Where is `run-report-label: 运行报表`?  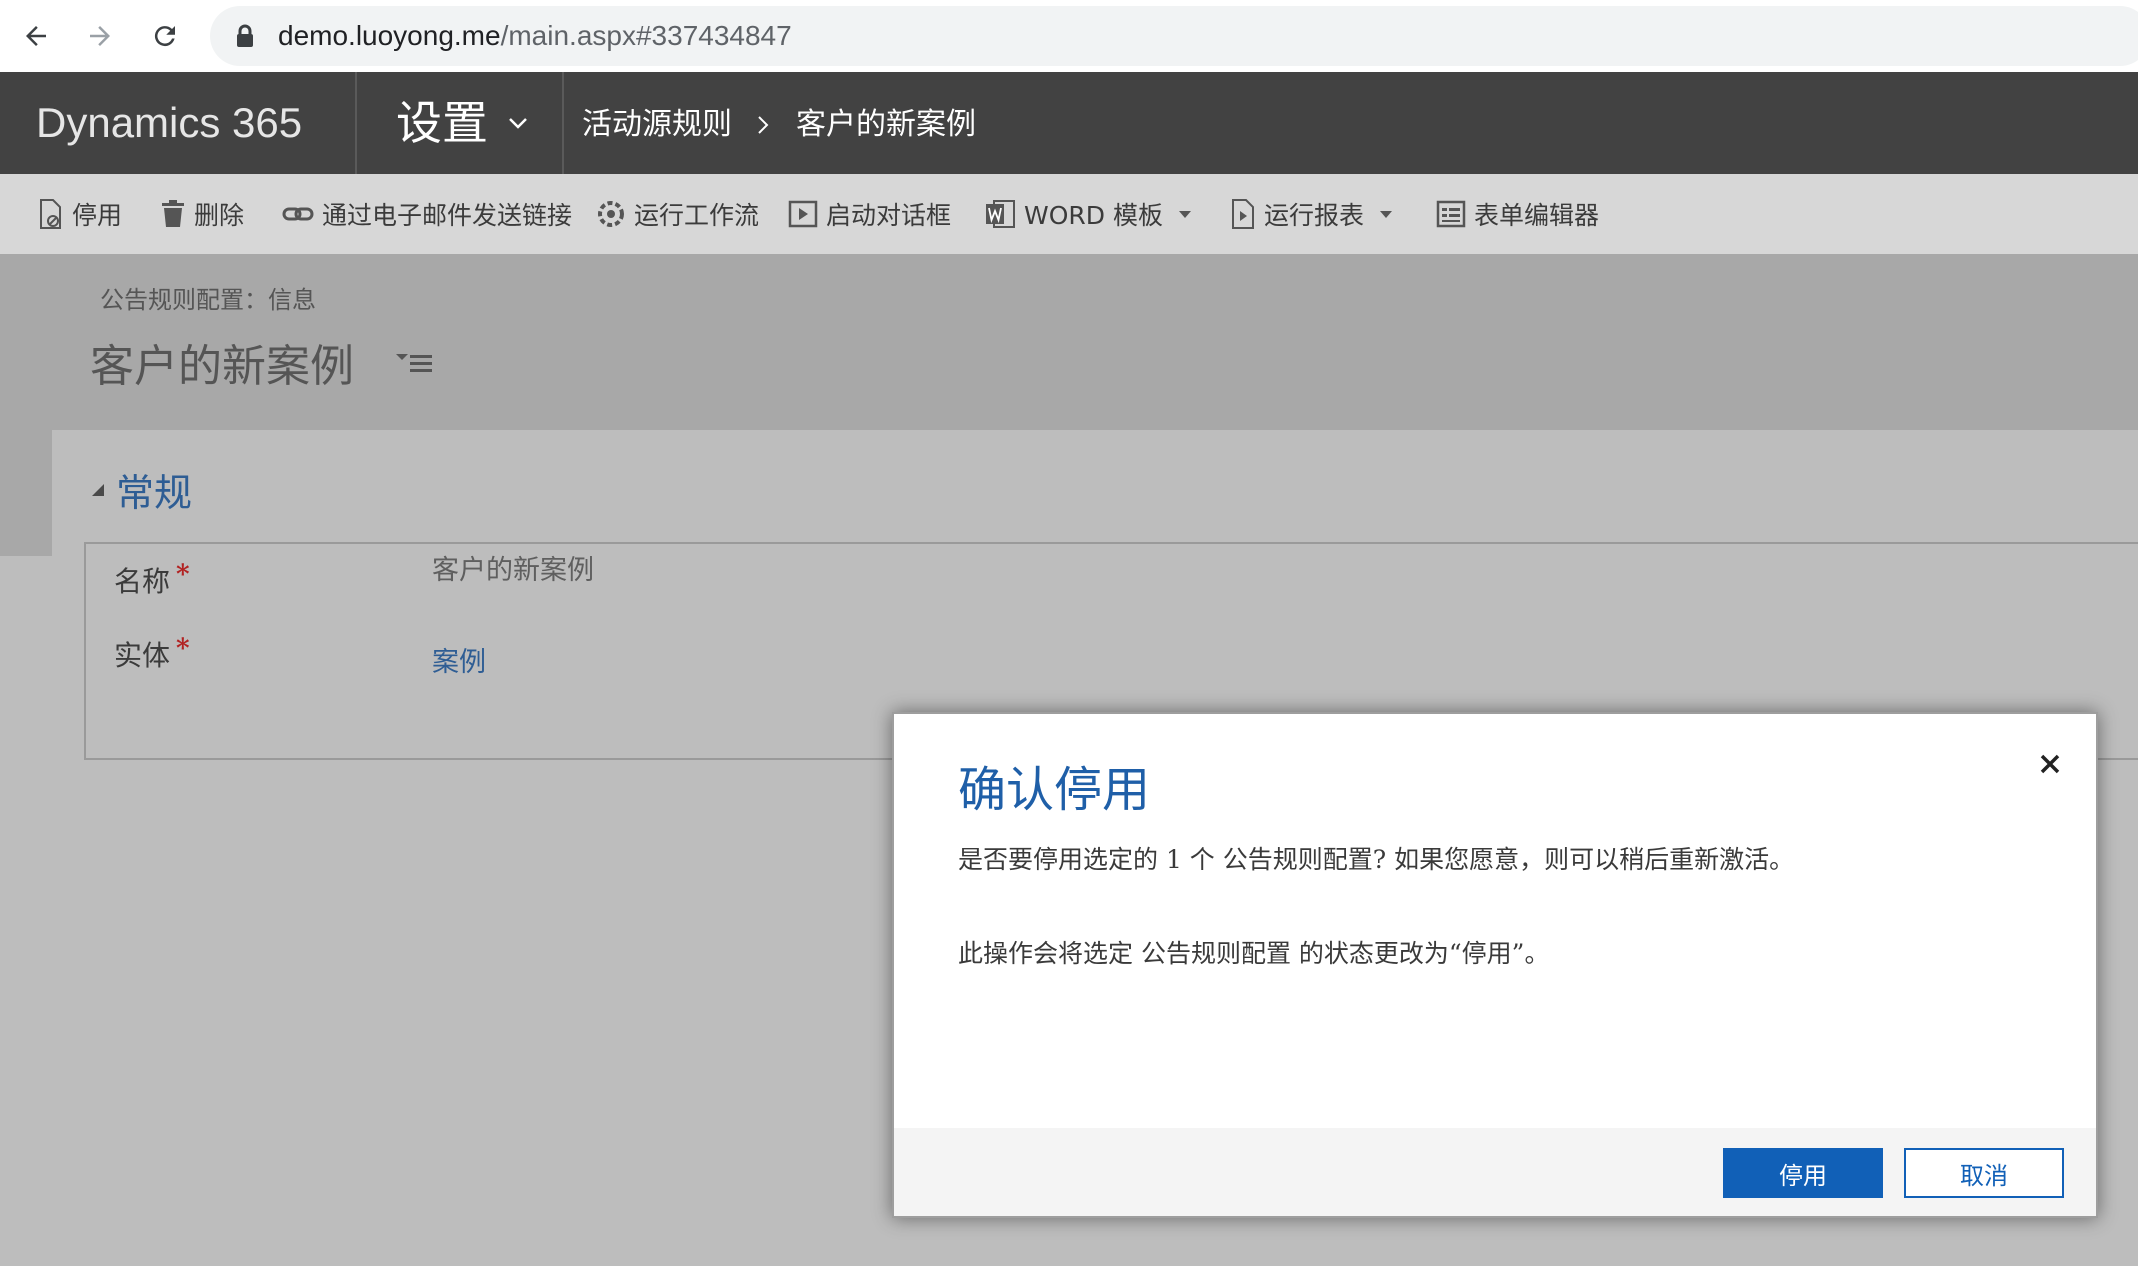 run-report-label: 运行报表 is located at coordinates (1314, 215).